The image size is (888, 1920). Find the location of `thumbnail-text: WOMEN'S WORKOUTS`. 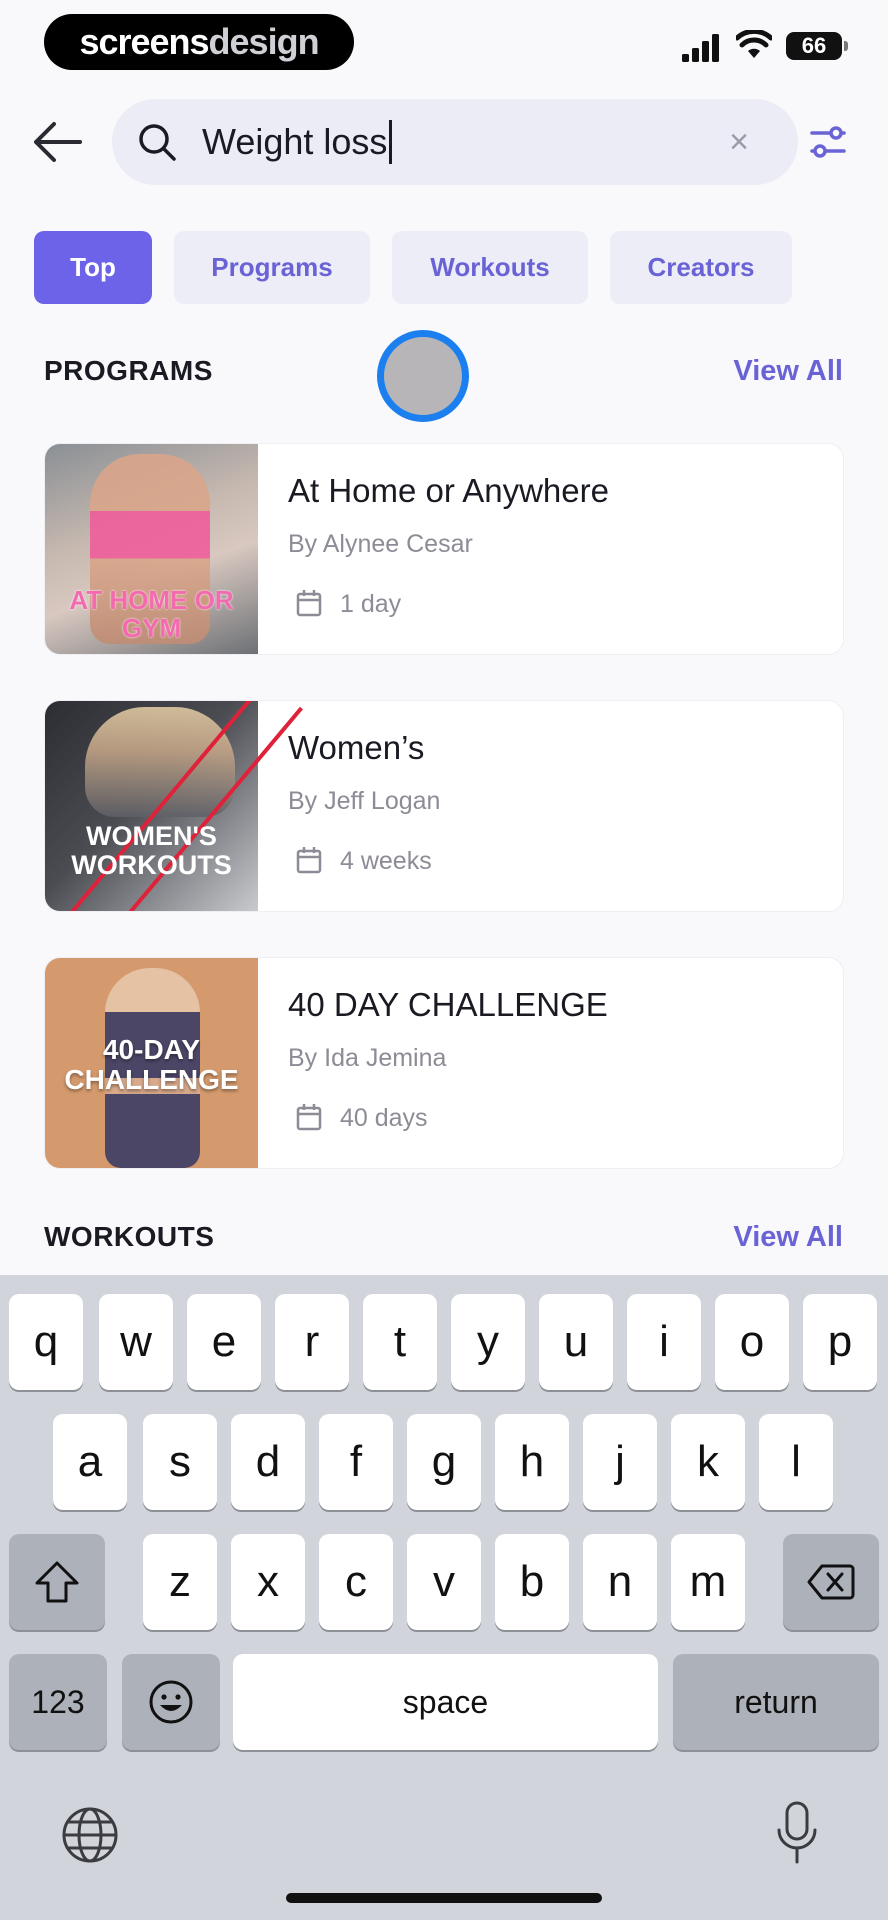

thumbnail-text: WOMEN'S WORKOUTS is located at coordinates (151, 850).